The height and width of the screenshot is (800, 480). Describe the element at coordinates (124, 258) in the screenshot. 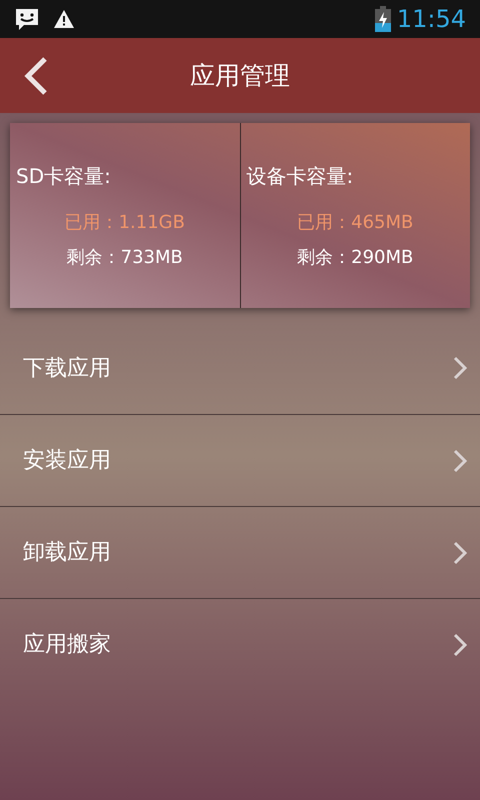

I see `remaining-space: 剩余：733MB` at that location.